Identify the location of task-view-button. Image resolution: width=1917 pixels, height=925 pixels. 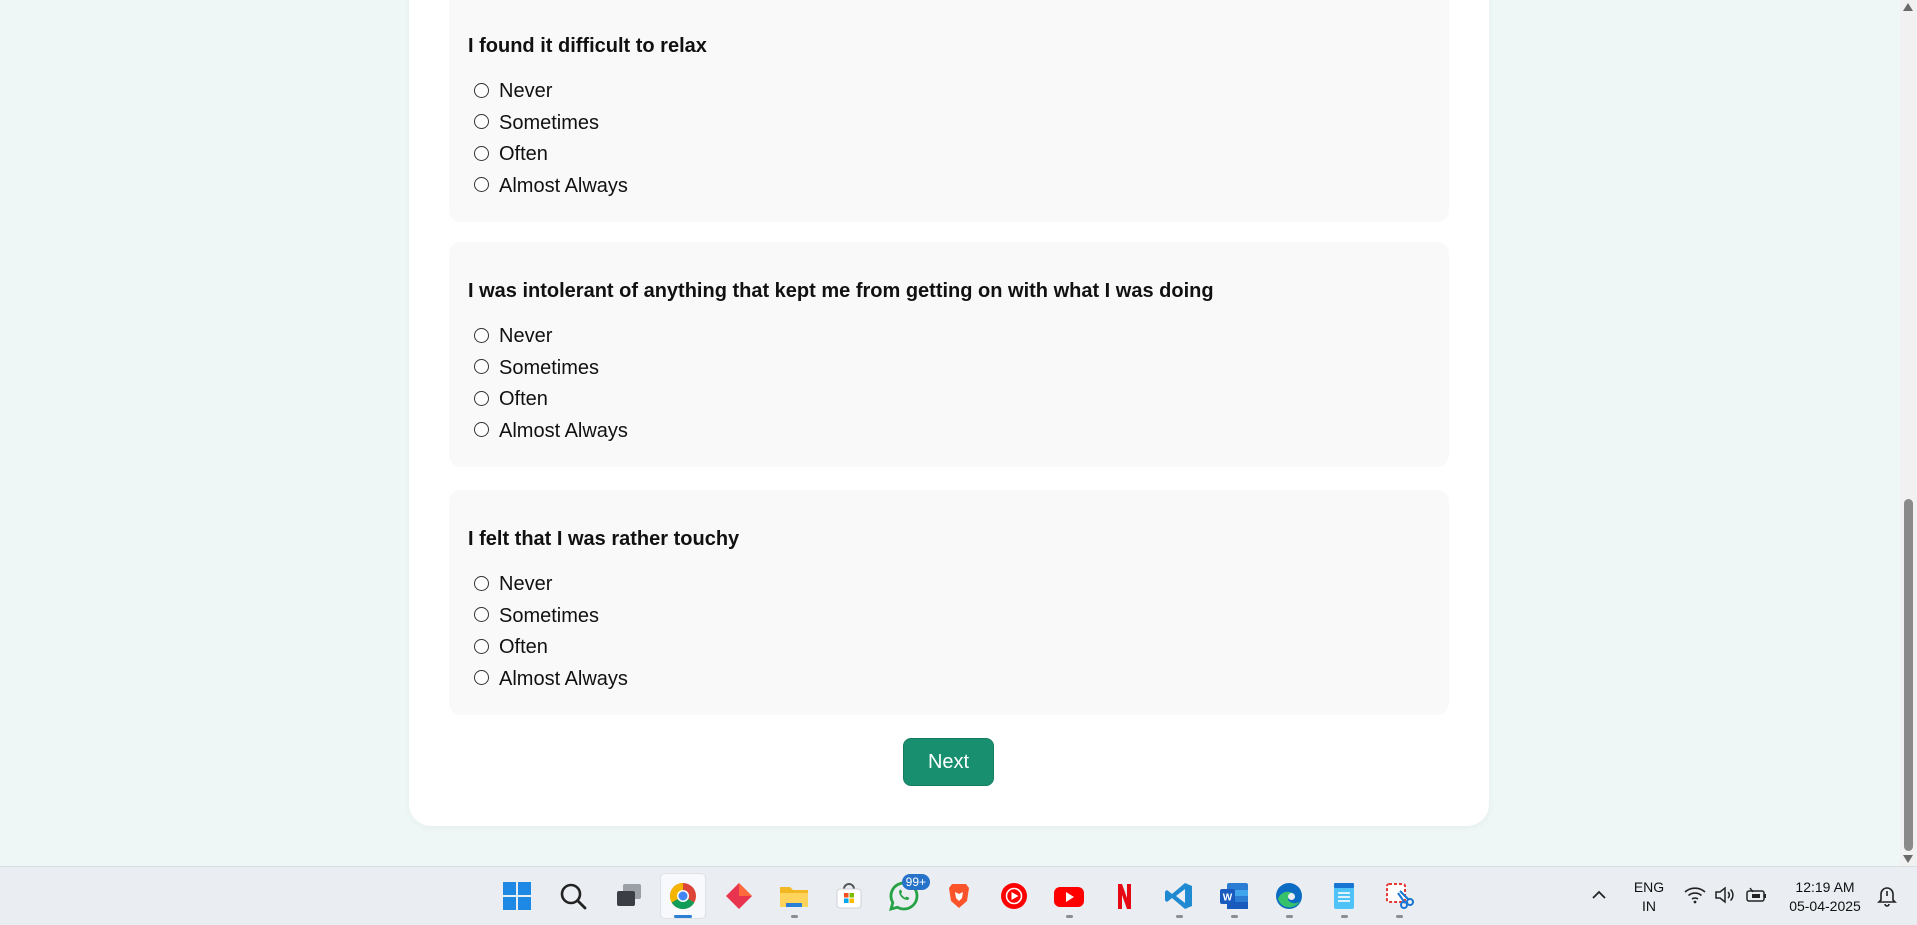
(629, 896).